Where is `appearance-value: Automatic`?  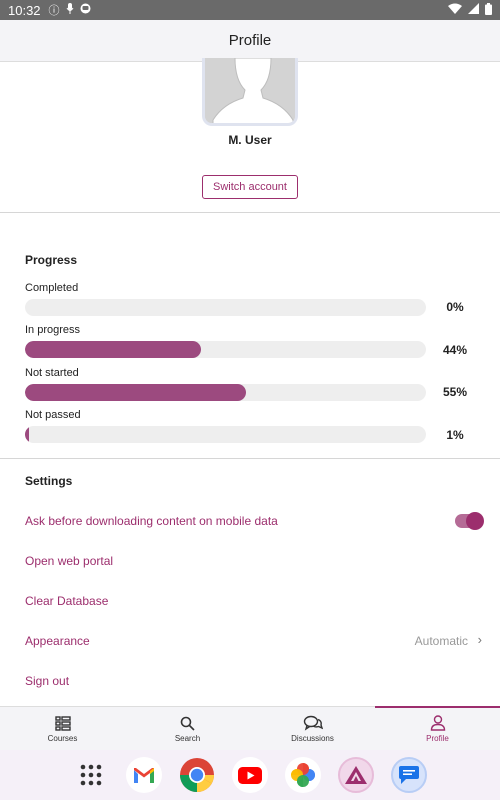 appearance-value: Automatic is located at coordinates (441, 641).